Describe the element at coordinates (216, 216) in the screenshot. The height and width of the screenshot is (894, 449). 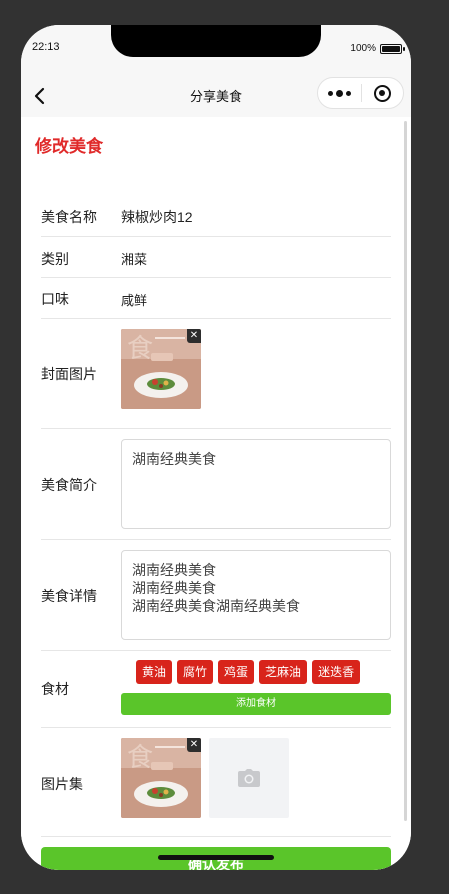
I see `name-row: 美食名称 辣椒炒肉12` at that location.